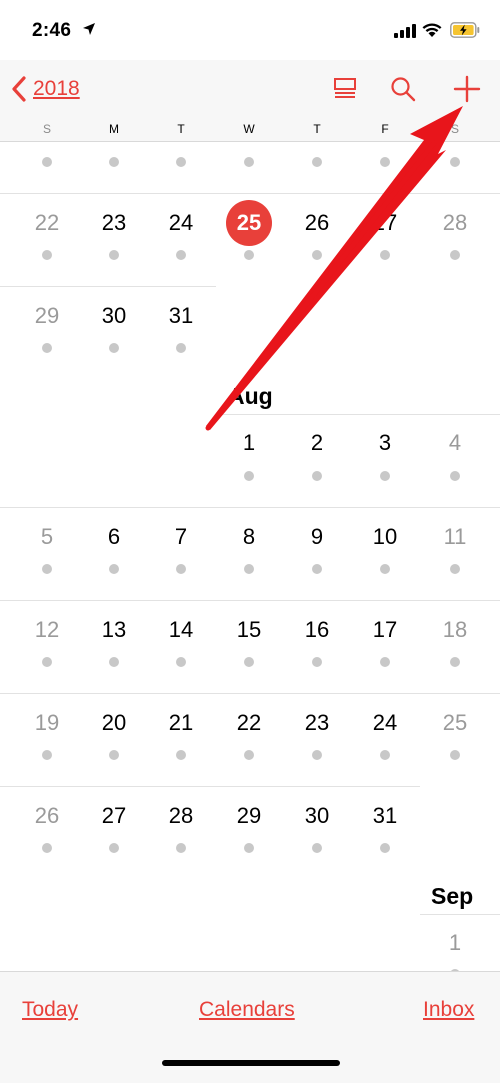  What do you see at coordinates (403, 89) in the screenshot?
I see `search-icon` at bounding box center [403, 89].